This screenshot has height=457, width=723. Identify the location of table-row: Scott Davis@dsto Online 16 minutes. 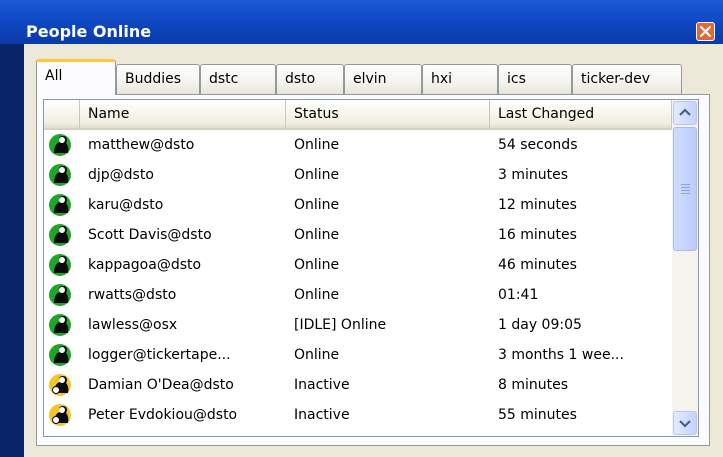
(358, 235).